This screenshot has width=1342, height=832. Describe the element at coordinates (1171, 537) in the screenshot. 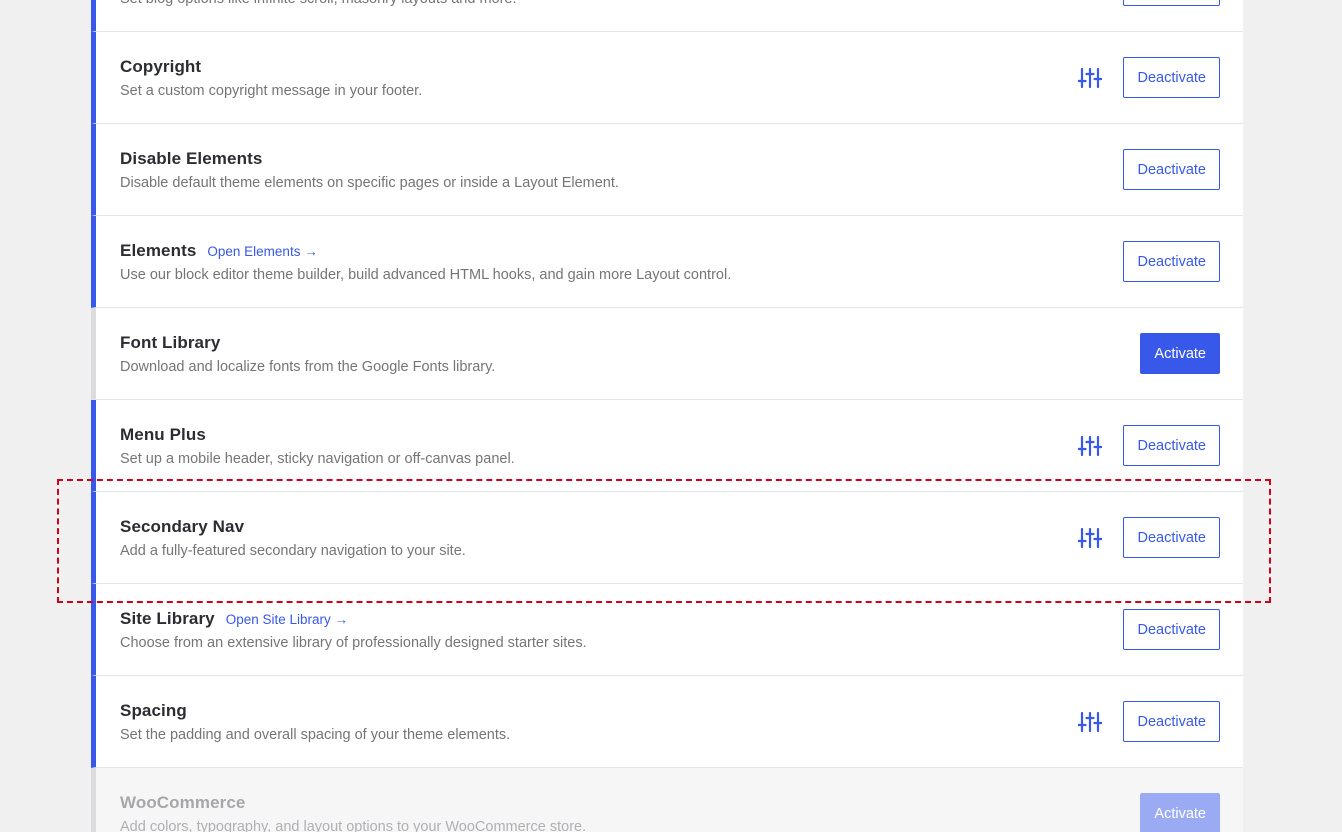

I see `deactivate-secondary-nav-button: Deactivate` at that location.